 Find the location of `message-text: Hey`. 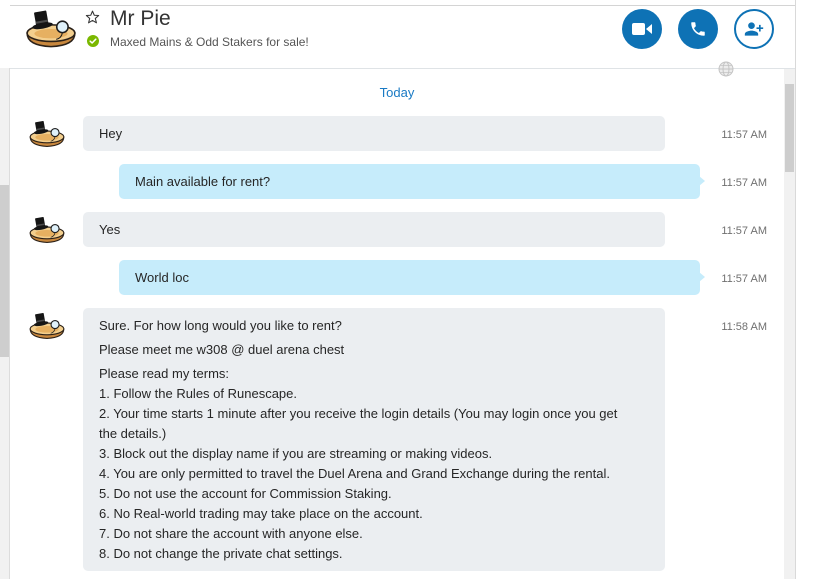

message-text: Hey is located at coordinates (111, 133).